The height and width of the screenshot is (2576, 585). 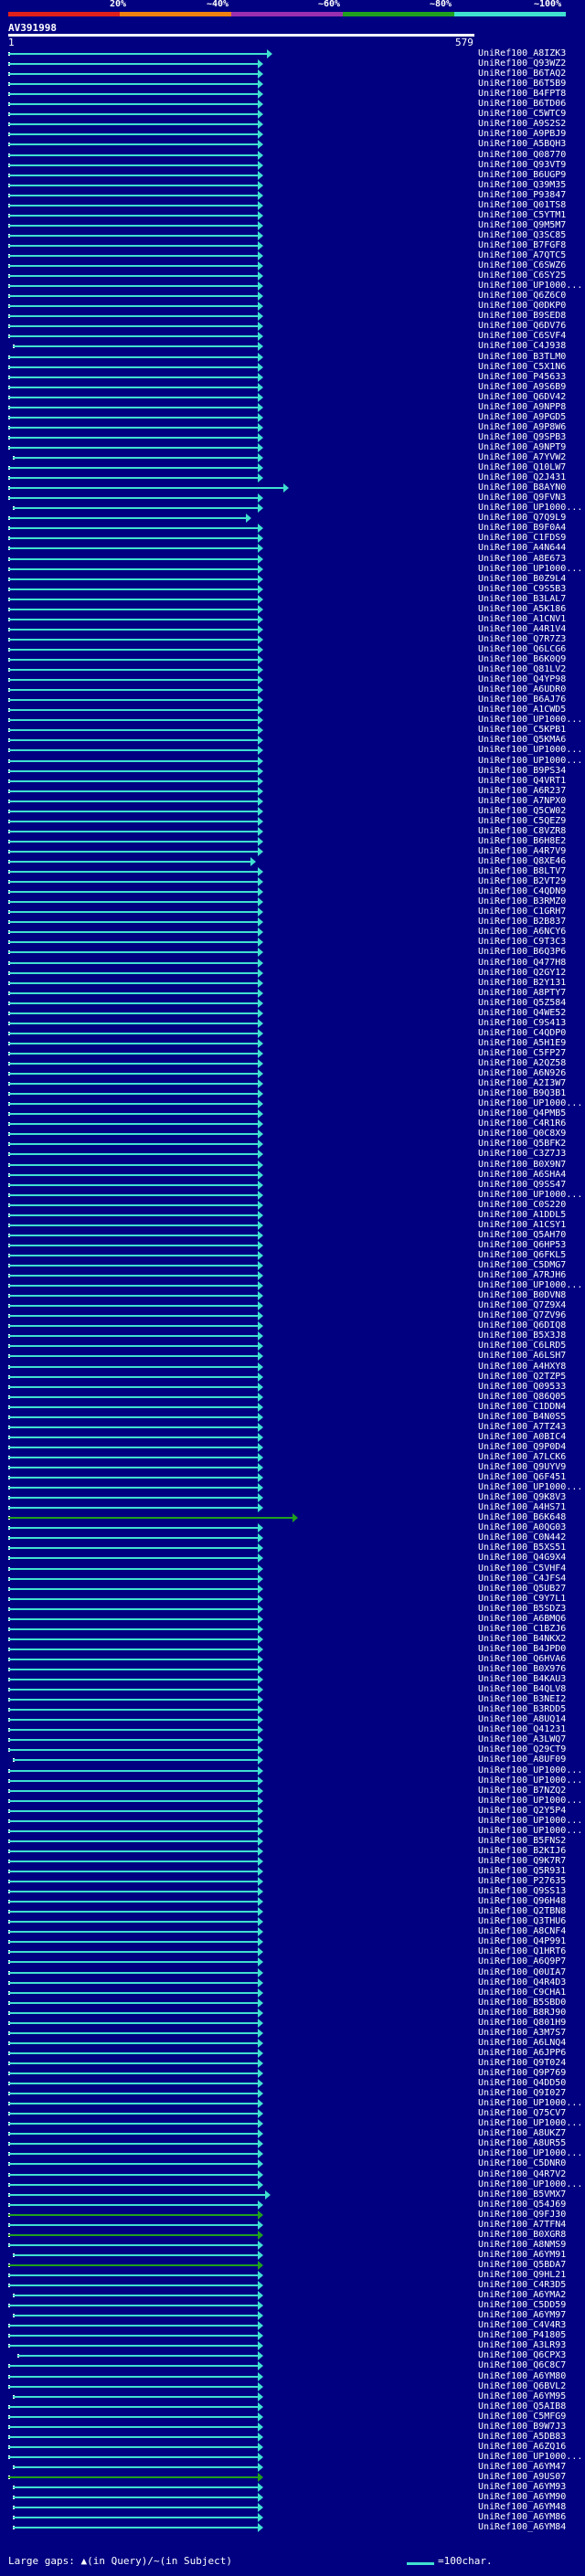 What do you see at coordinates (522, 1599) in the screenshot?
I see `hit-label: UniRef100_C9Y7L1` at bounding box center [522, 1599].